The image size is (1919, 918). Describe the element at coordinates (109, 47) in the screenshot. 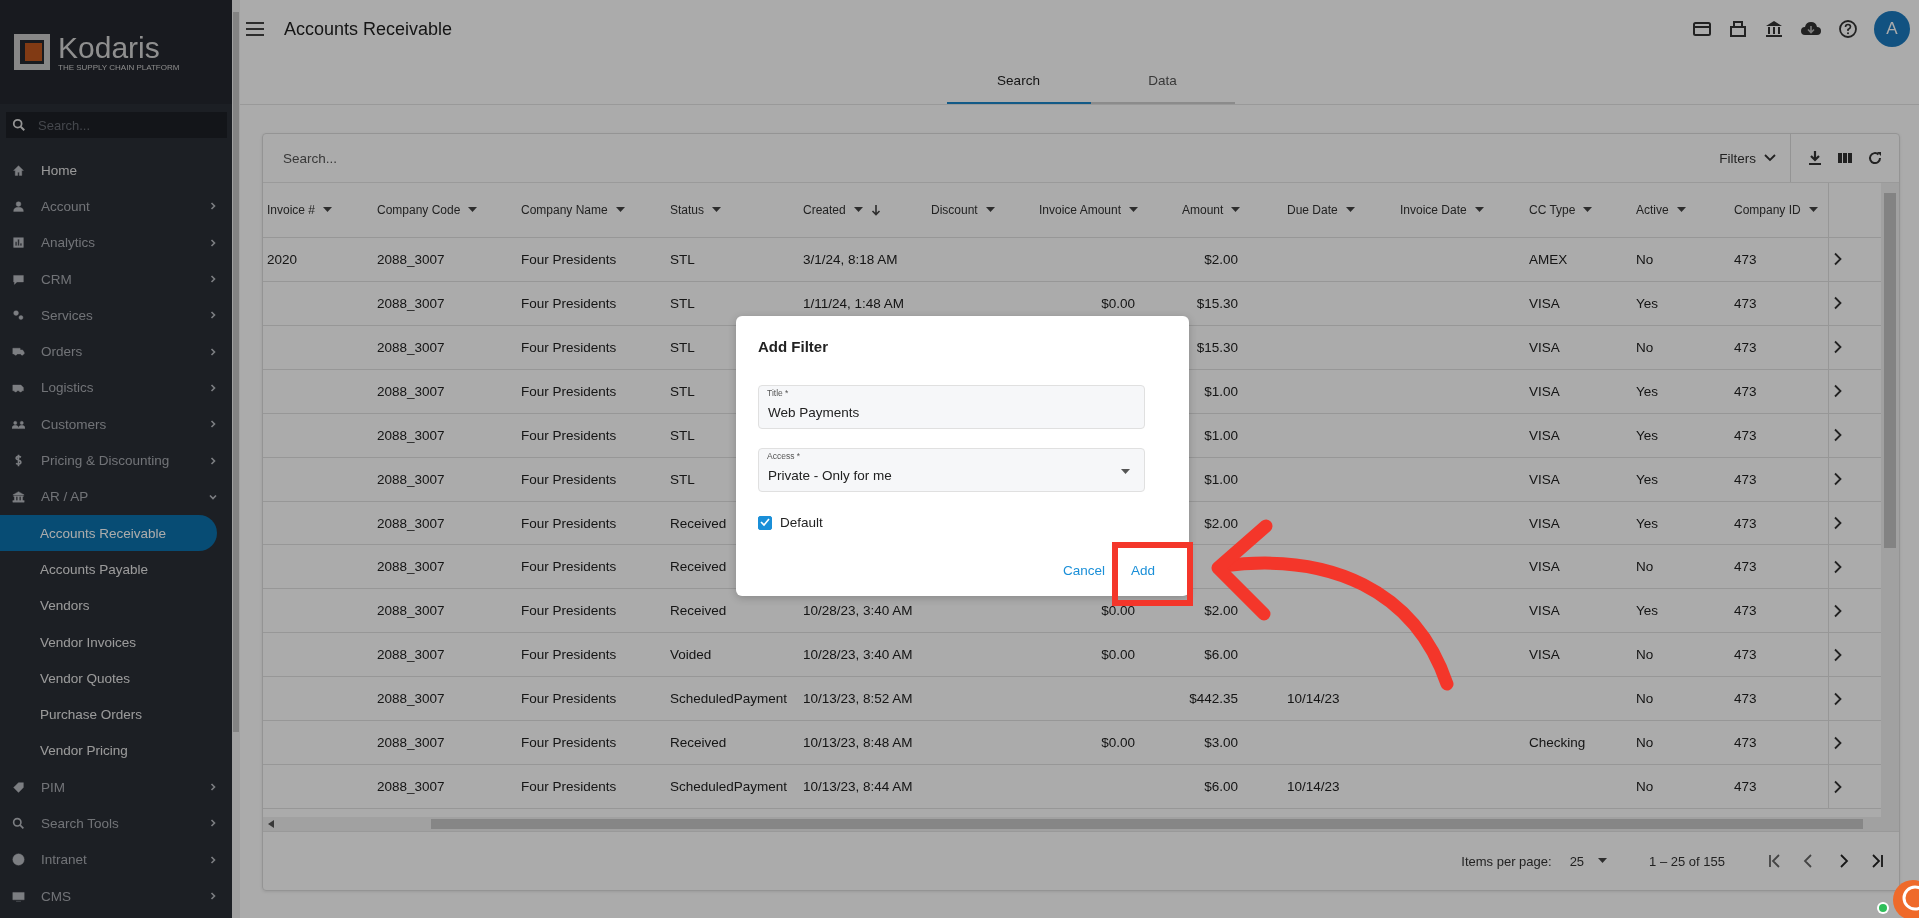

I see `logo-wordmark: Kodaris` at that location.